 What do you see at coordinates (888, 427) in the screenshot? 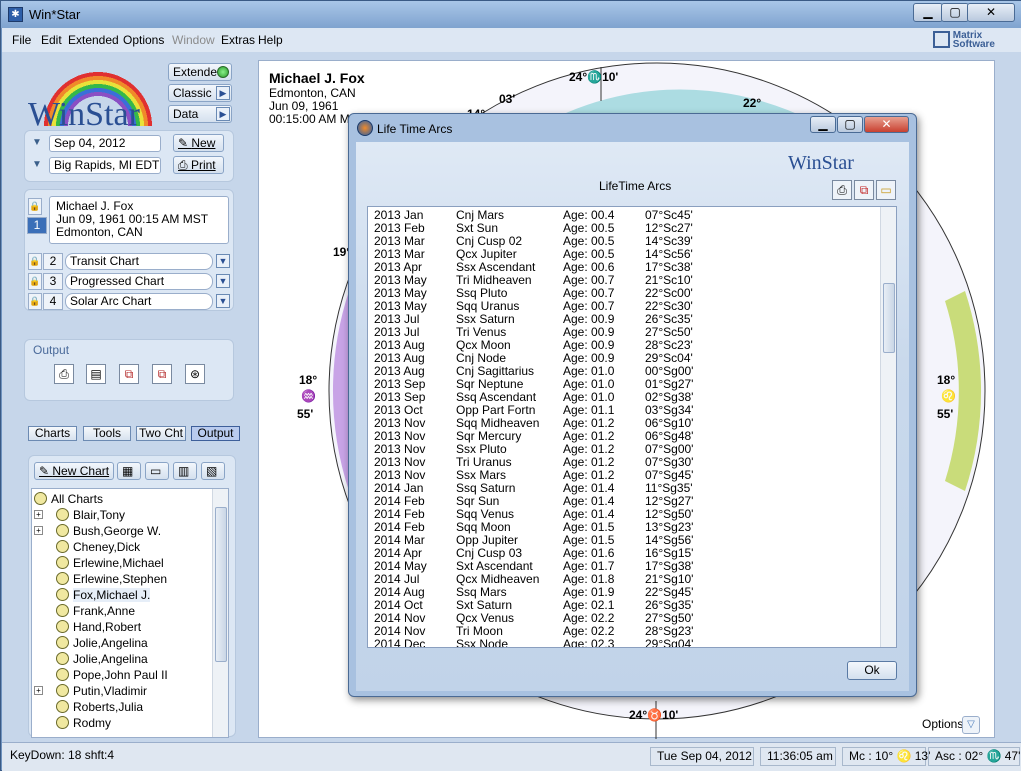
I see `arcs-scrollbar` at bounding box center [888, 427].